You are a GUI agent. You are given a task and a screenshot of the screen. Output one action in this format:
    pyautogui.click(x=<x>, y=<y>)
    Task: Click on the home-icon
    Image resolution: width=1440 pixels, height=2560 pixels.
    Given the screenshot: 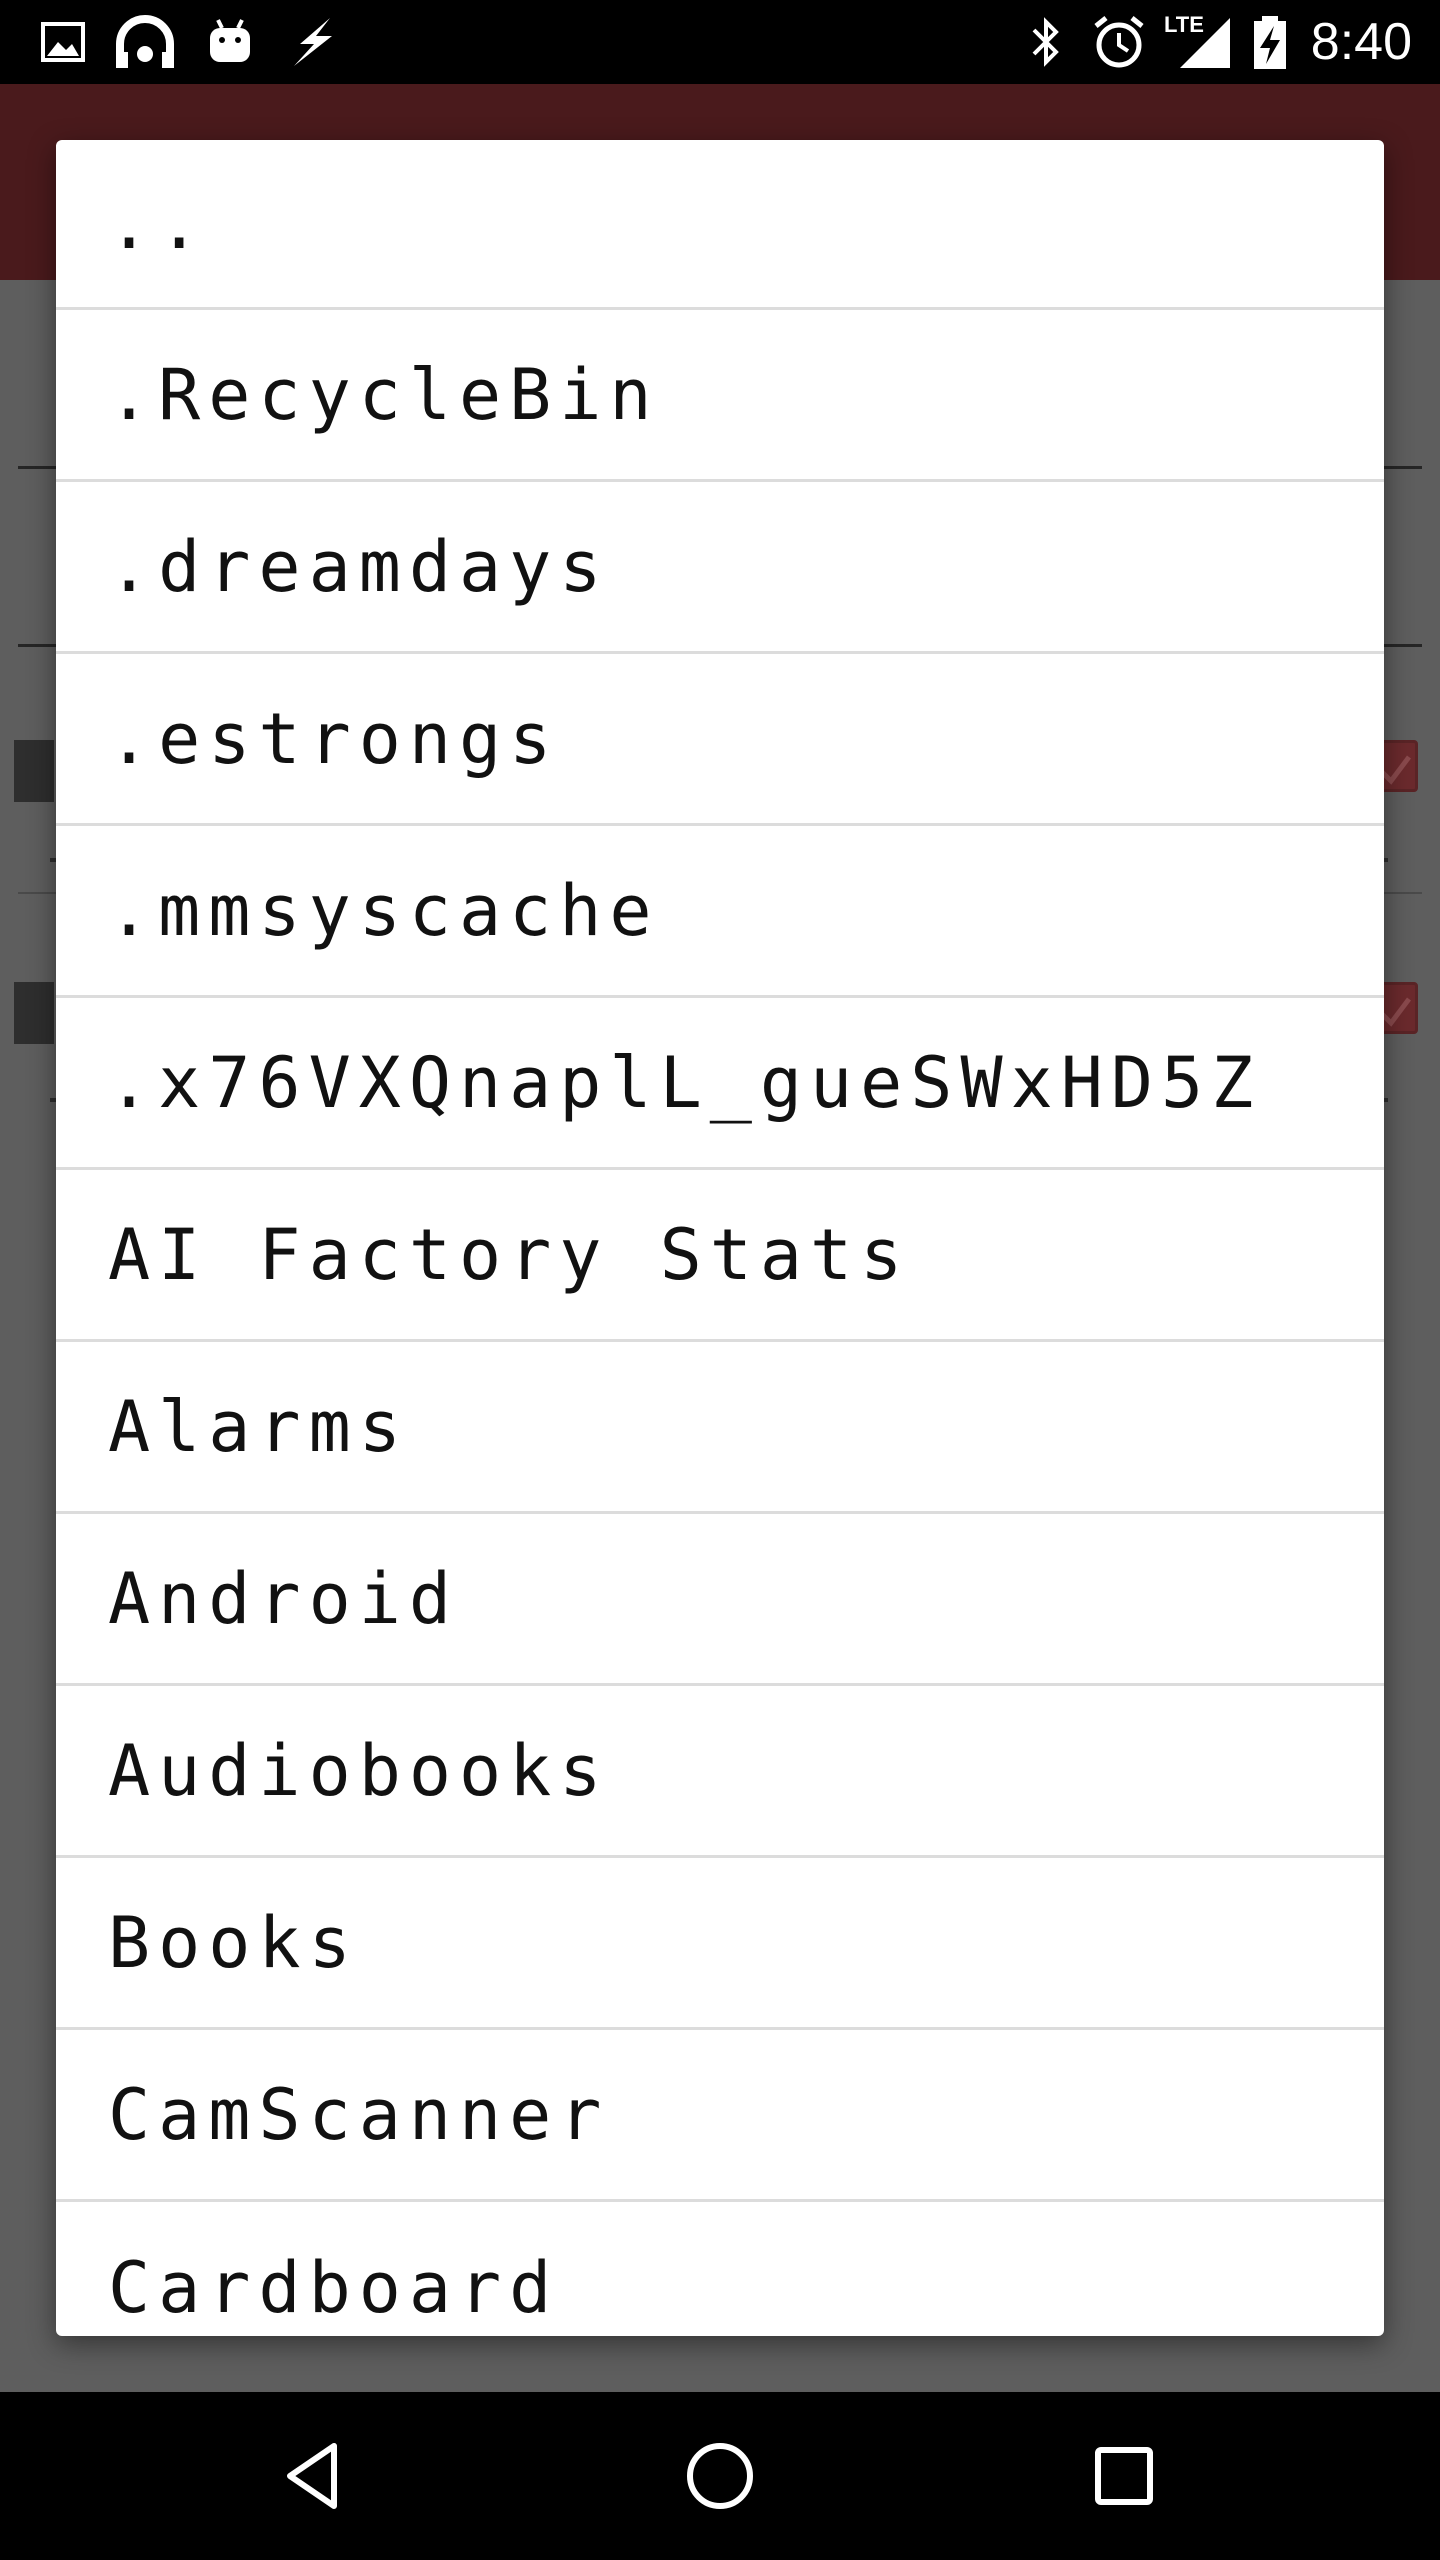 What is the action you would take?
    pyautogui.click(x=720, y=2476)
    